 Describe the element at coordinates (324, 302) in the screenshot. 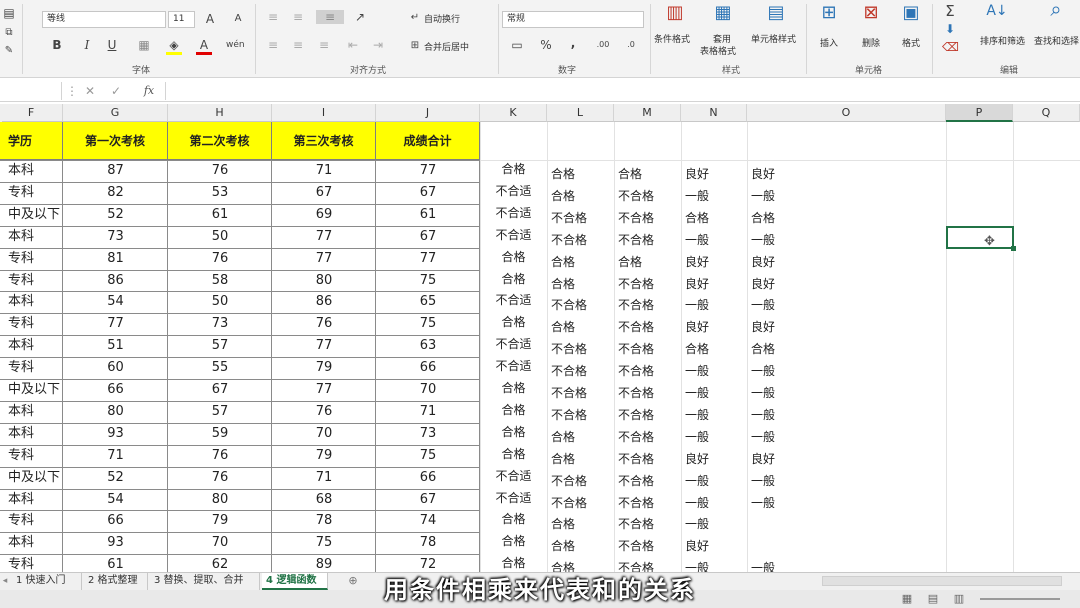

I see `table-cell: 86` at that location.